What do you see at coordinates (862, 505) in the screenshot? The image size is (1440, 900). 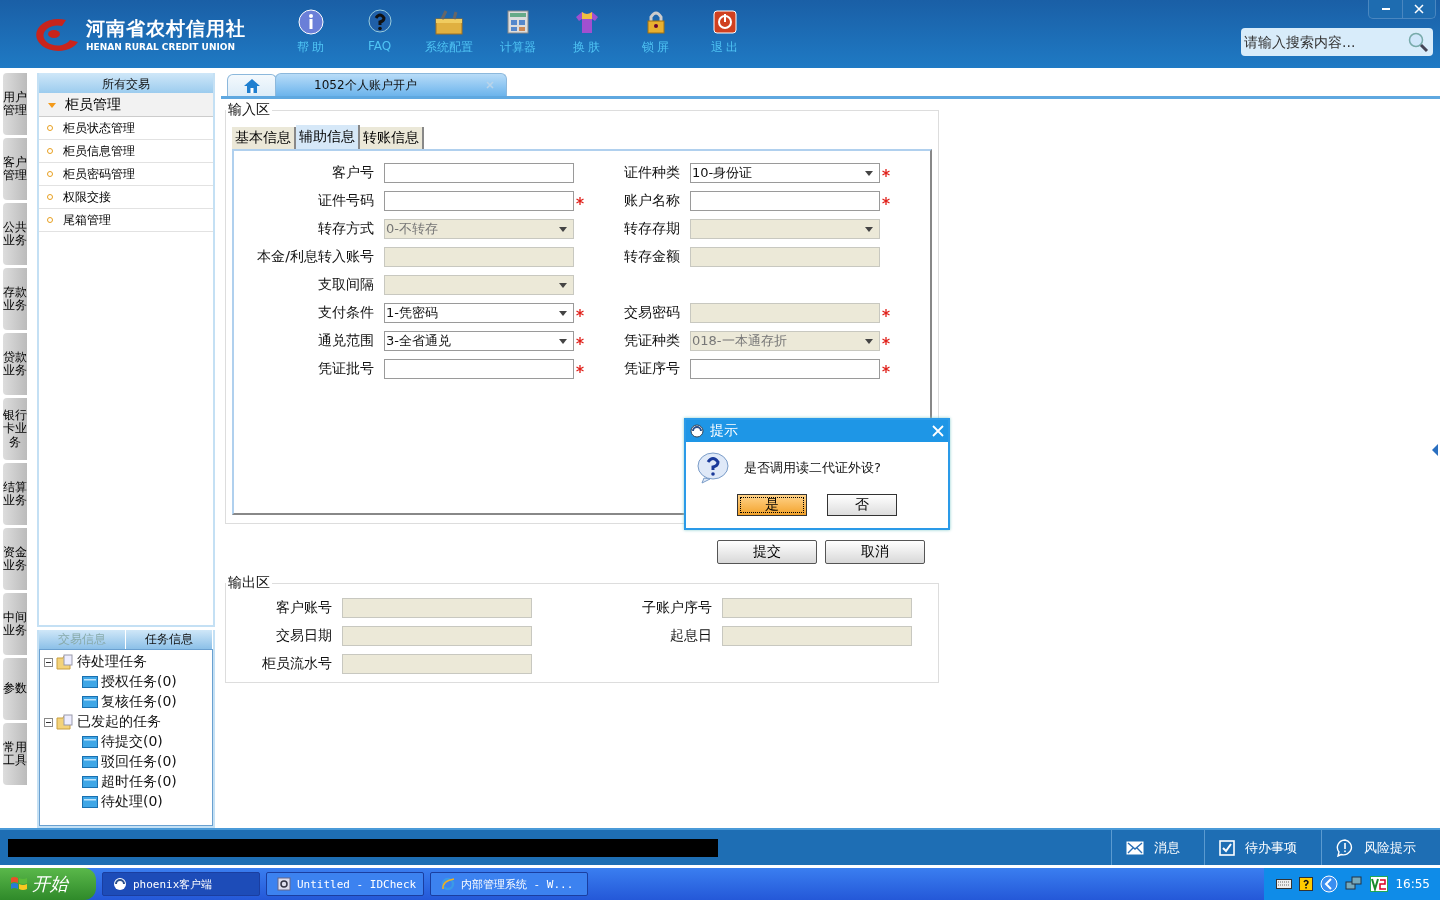 I see `dialog-button: 否` at bounding box center [862, 505].